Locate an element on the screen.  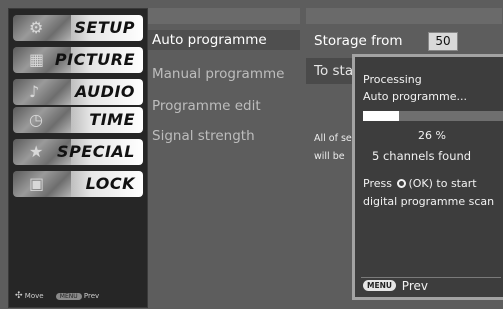
sidebar-item-special: ★ SPECIAL is located at coordinates (78, 152).